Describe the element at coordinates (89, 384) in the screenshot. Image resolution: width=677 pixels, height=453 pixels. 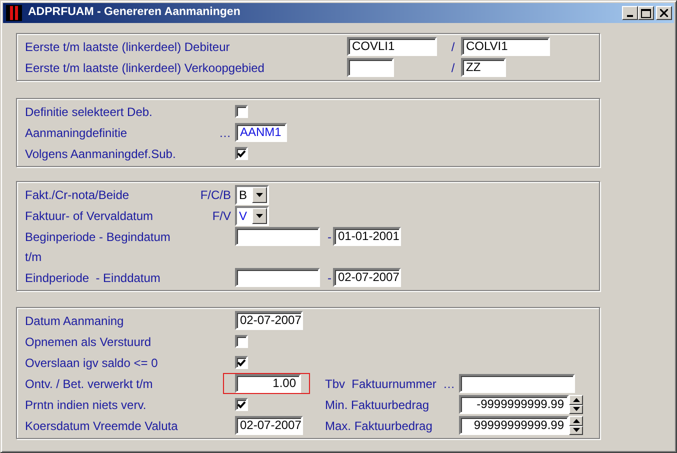
I see `field-label: Ontv. / Bet. verwerkt t/m` at that location.